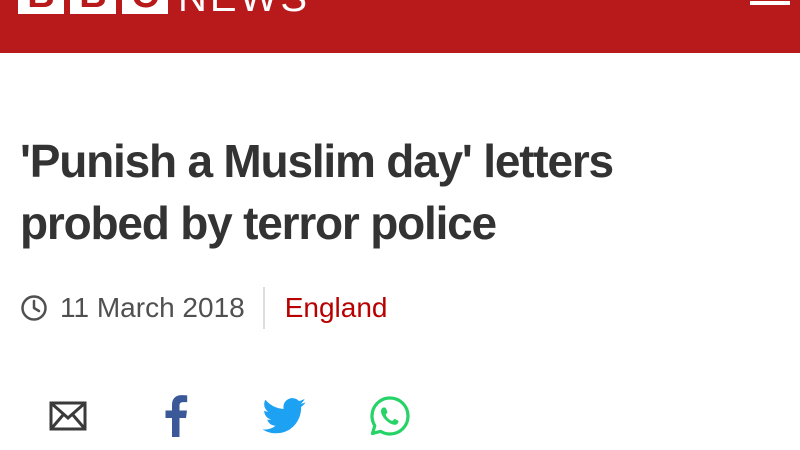  I want to click on headline-line-2: probed by terror police, so click(258, 223).